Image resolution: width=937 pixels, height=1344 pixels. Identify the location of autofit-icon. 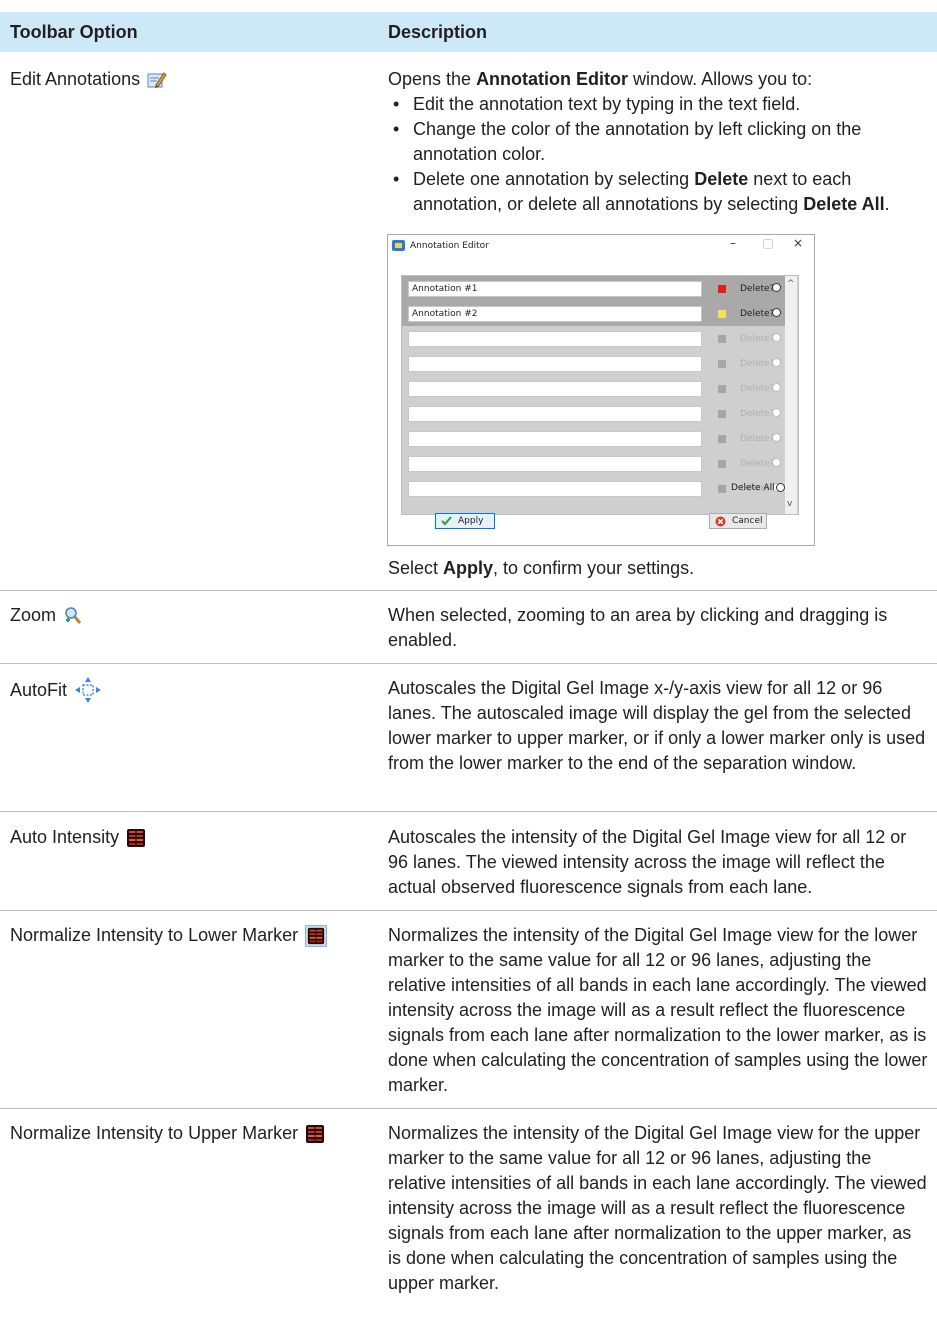
(88, 690).